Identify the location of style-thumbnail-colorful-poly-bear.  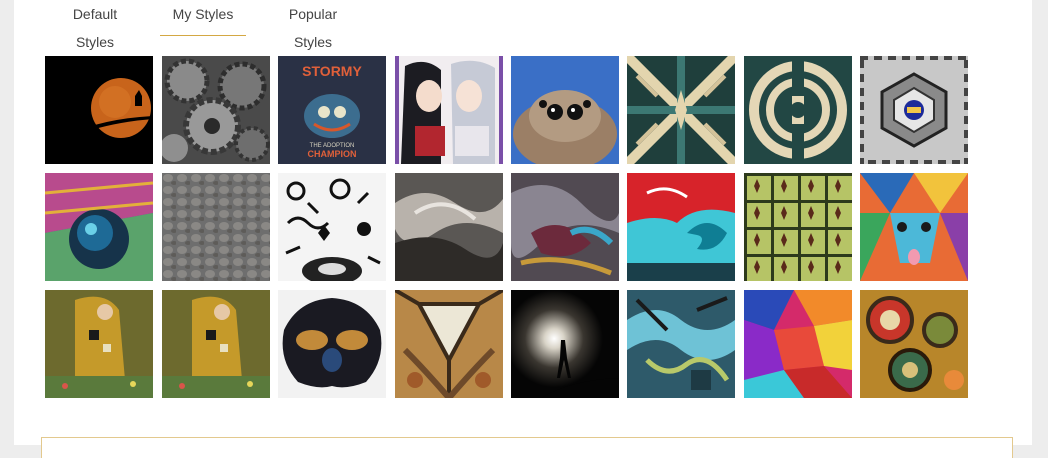
(914, 227).